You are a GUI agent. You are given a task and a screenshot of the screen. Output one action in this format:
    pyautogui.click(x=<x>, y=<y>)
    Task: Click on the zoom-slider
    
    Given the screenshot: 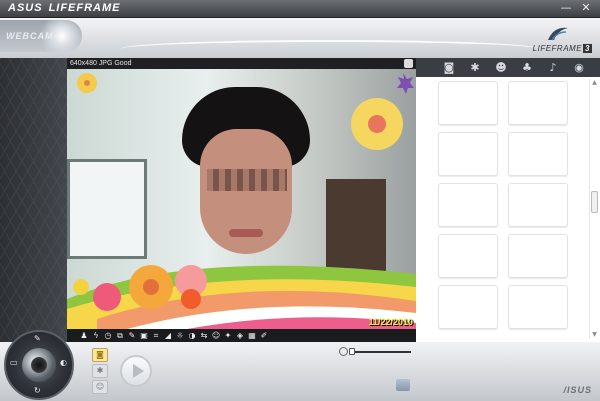 What is the action you would take?
    pyautogui.click(x=376, y=352)
    